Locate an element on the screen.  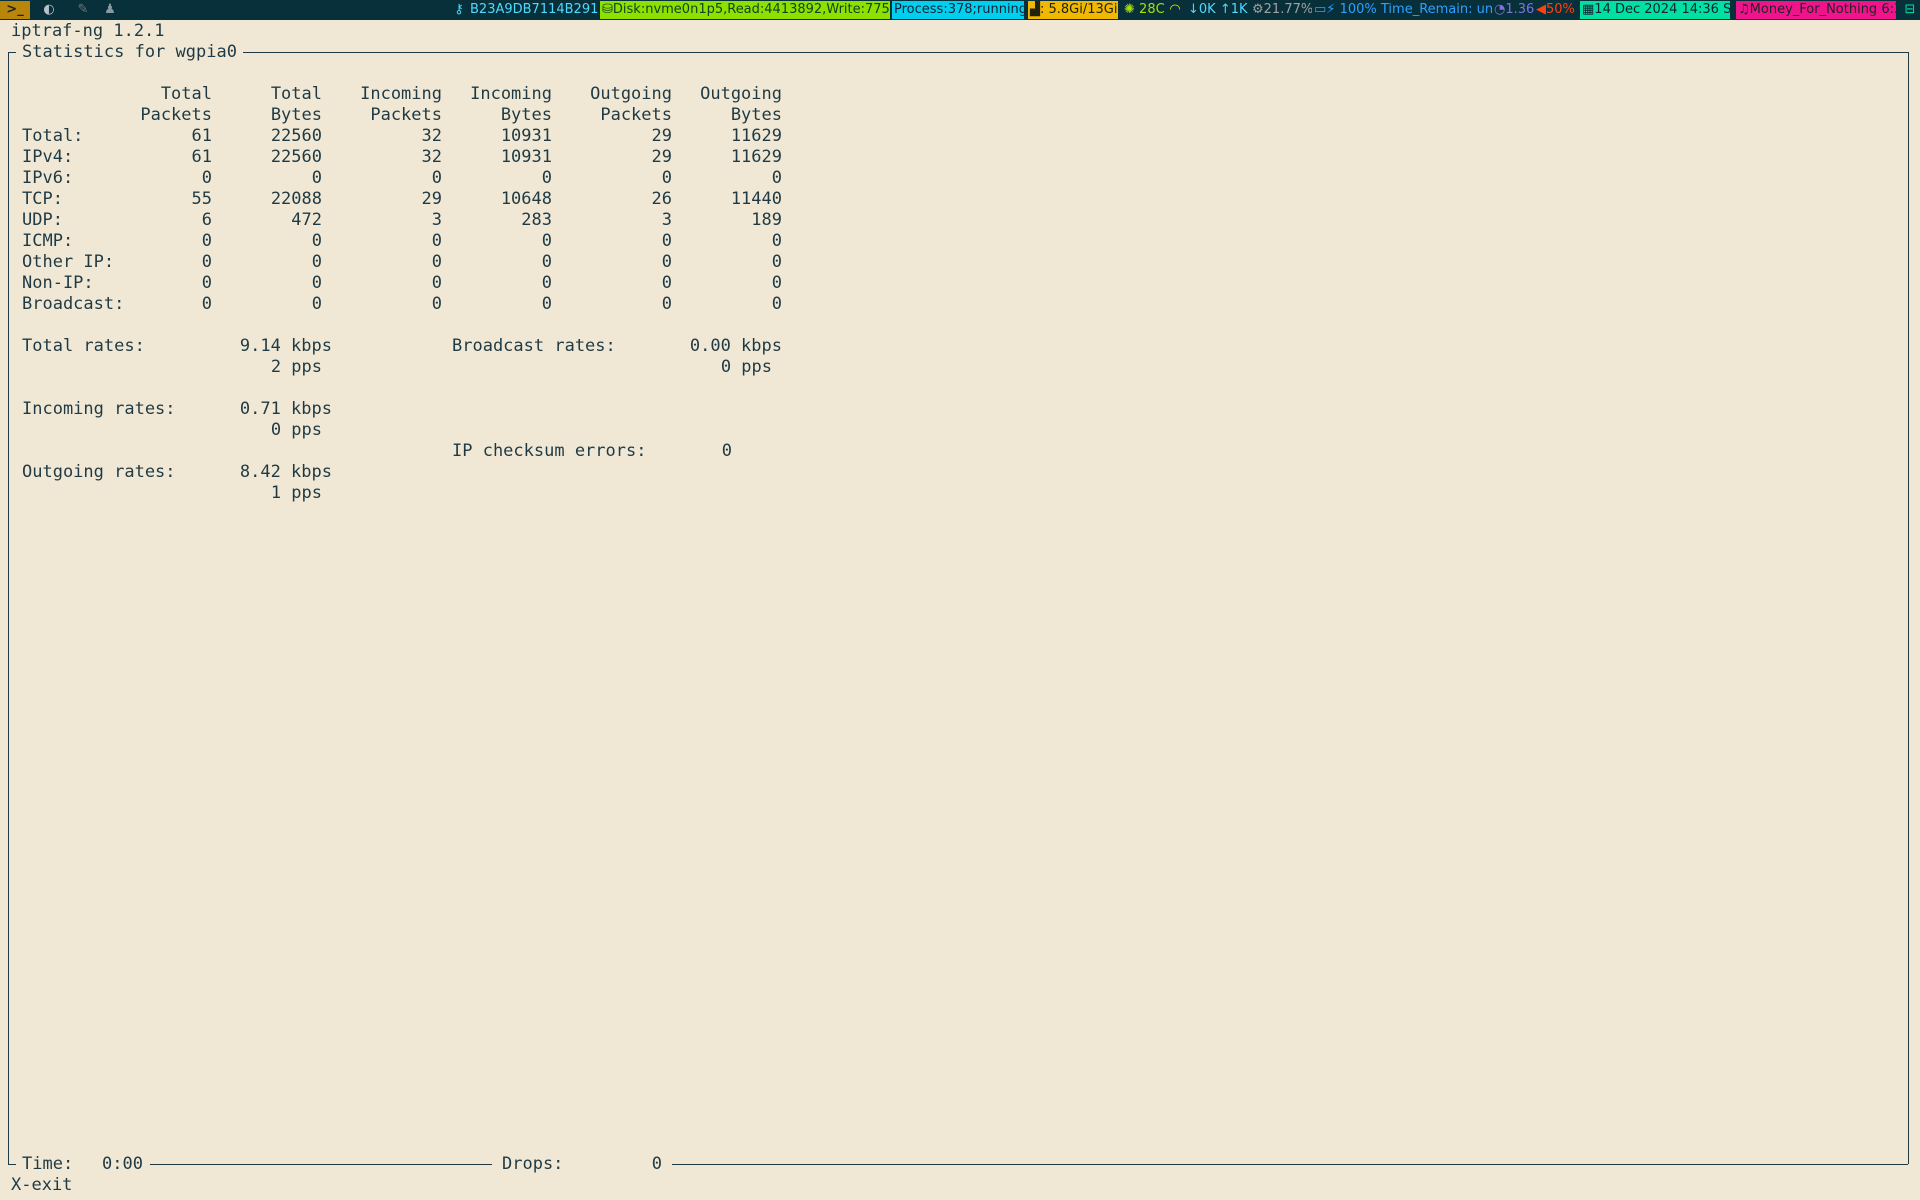
music-label: Money_For_Nothing 6:39 is located at coordinates (1822, 9).